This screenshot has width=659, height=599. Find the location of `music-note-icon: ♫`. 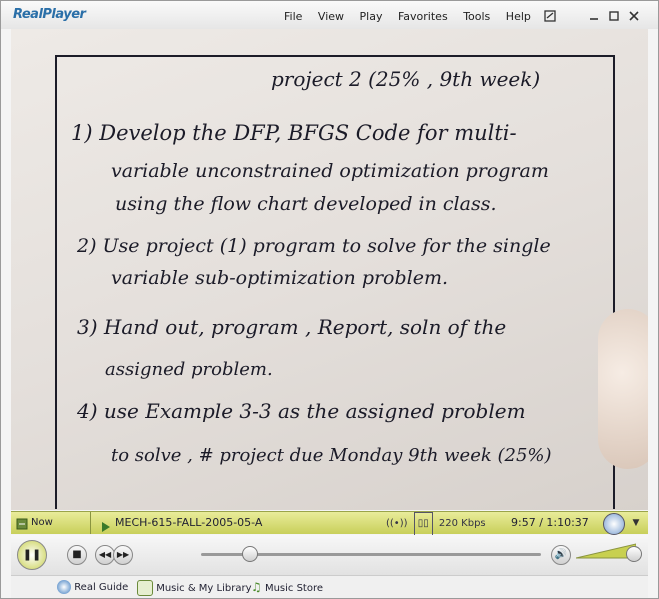

music-note-icon: ♫ is located at coordinates (256, 587).